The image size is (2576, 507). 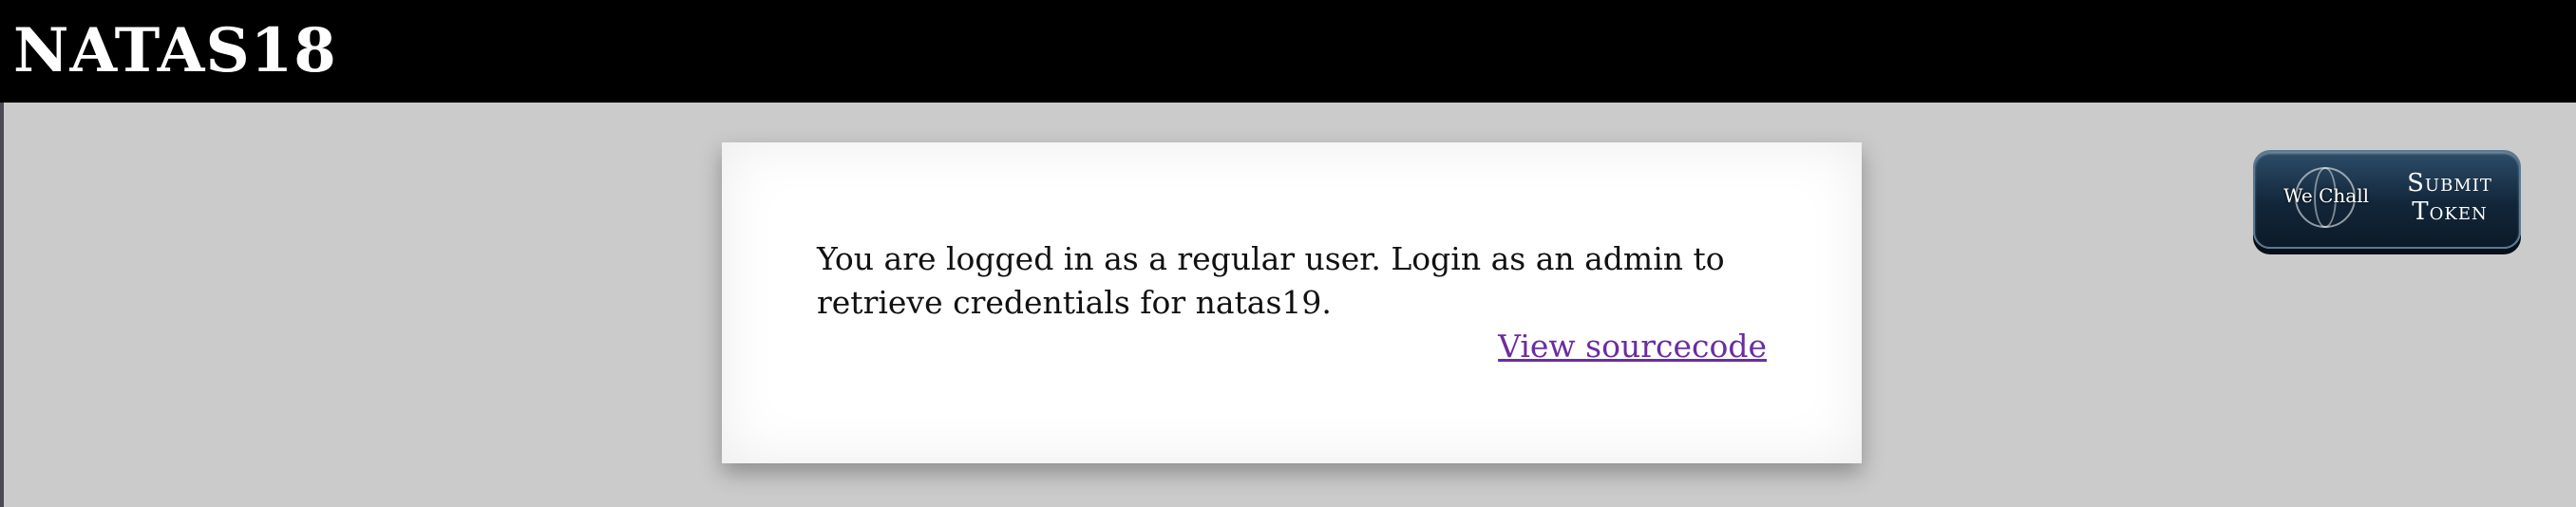 I want to click on page-title: NATAS18, so click(x=175, y=50).